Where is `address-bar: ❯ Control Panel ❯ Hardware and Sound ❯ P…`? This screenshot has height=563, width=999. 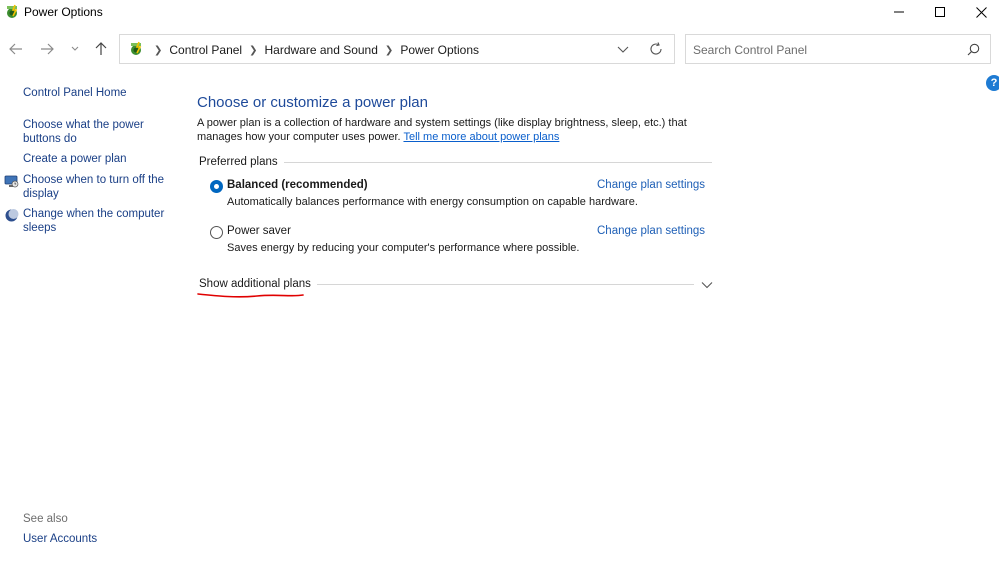 address-bar: ❯ Control Panel ❯ Hardware and Sound ❯ P… is located at coordinates (397, 49).